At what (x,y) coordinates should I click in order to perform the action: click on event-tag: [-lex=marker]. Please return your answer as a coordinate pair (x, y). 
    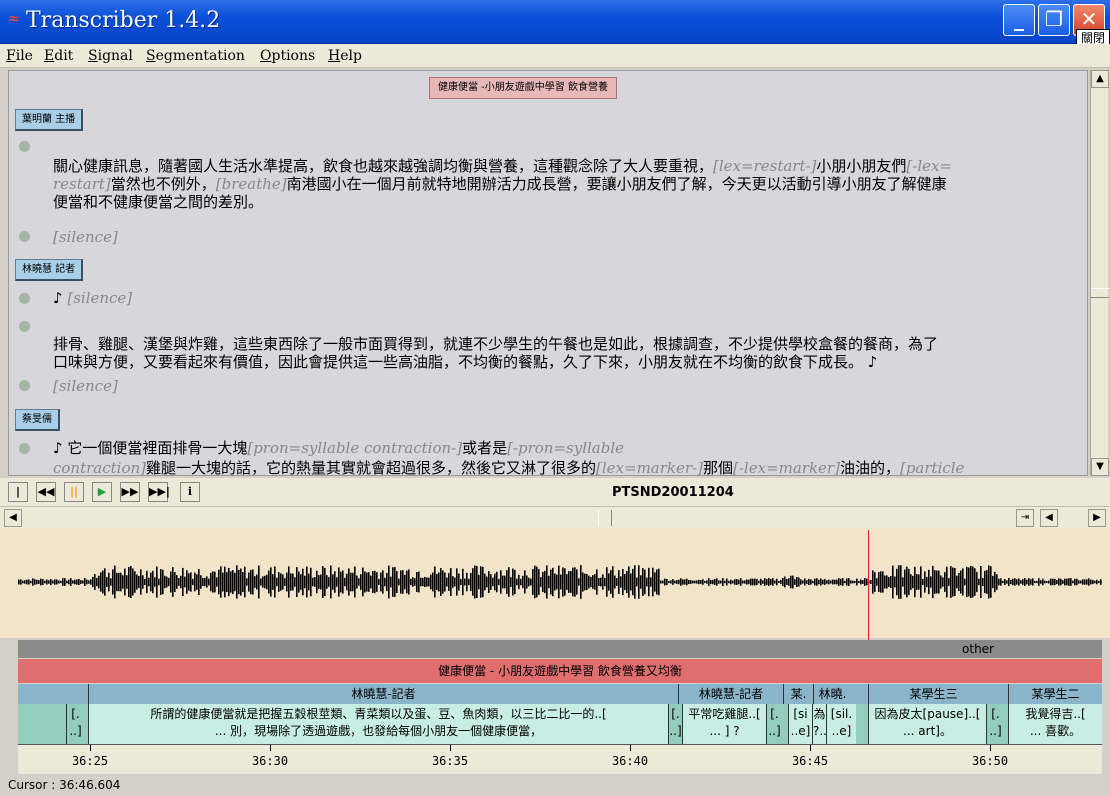
    Looking at the image, I should click on (786, 467).